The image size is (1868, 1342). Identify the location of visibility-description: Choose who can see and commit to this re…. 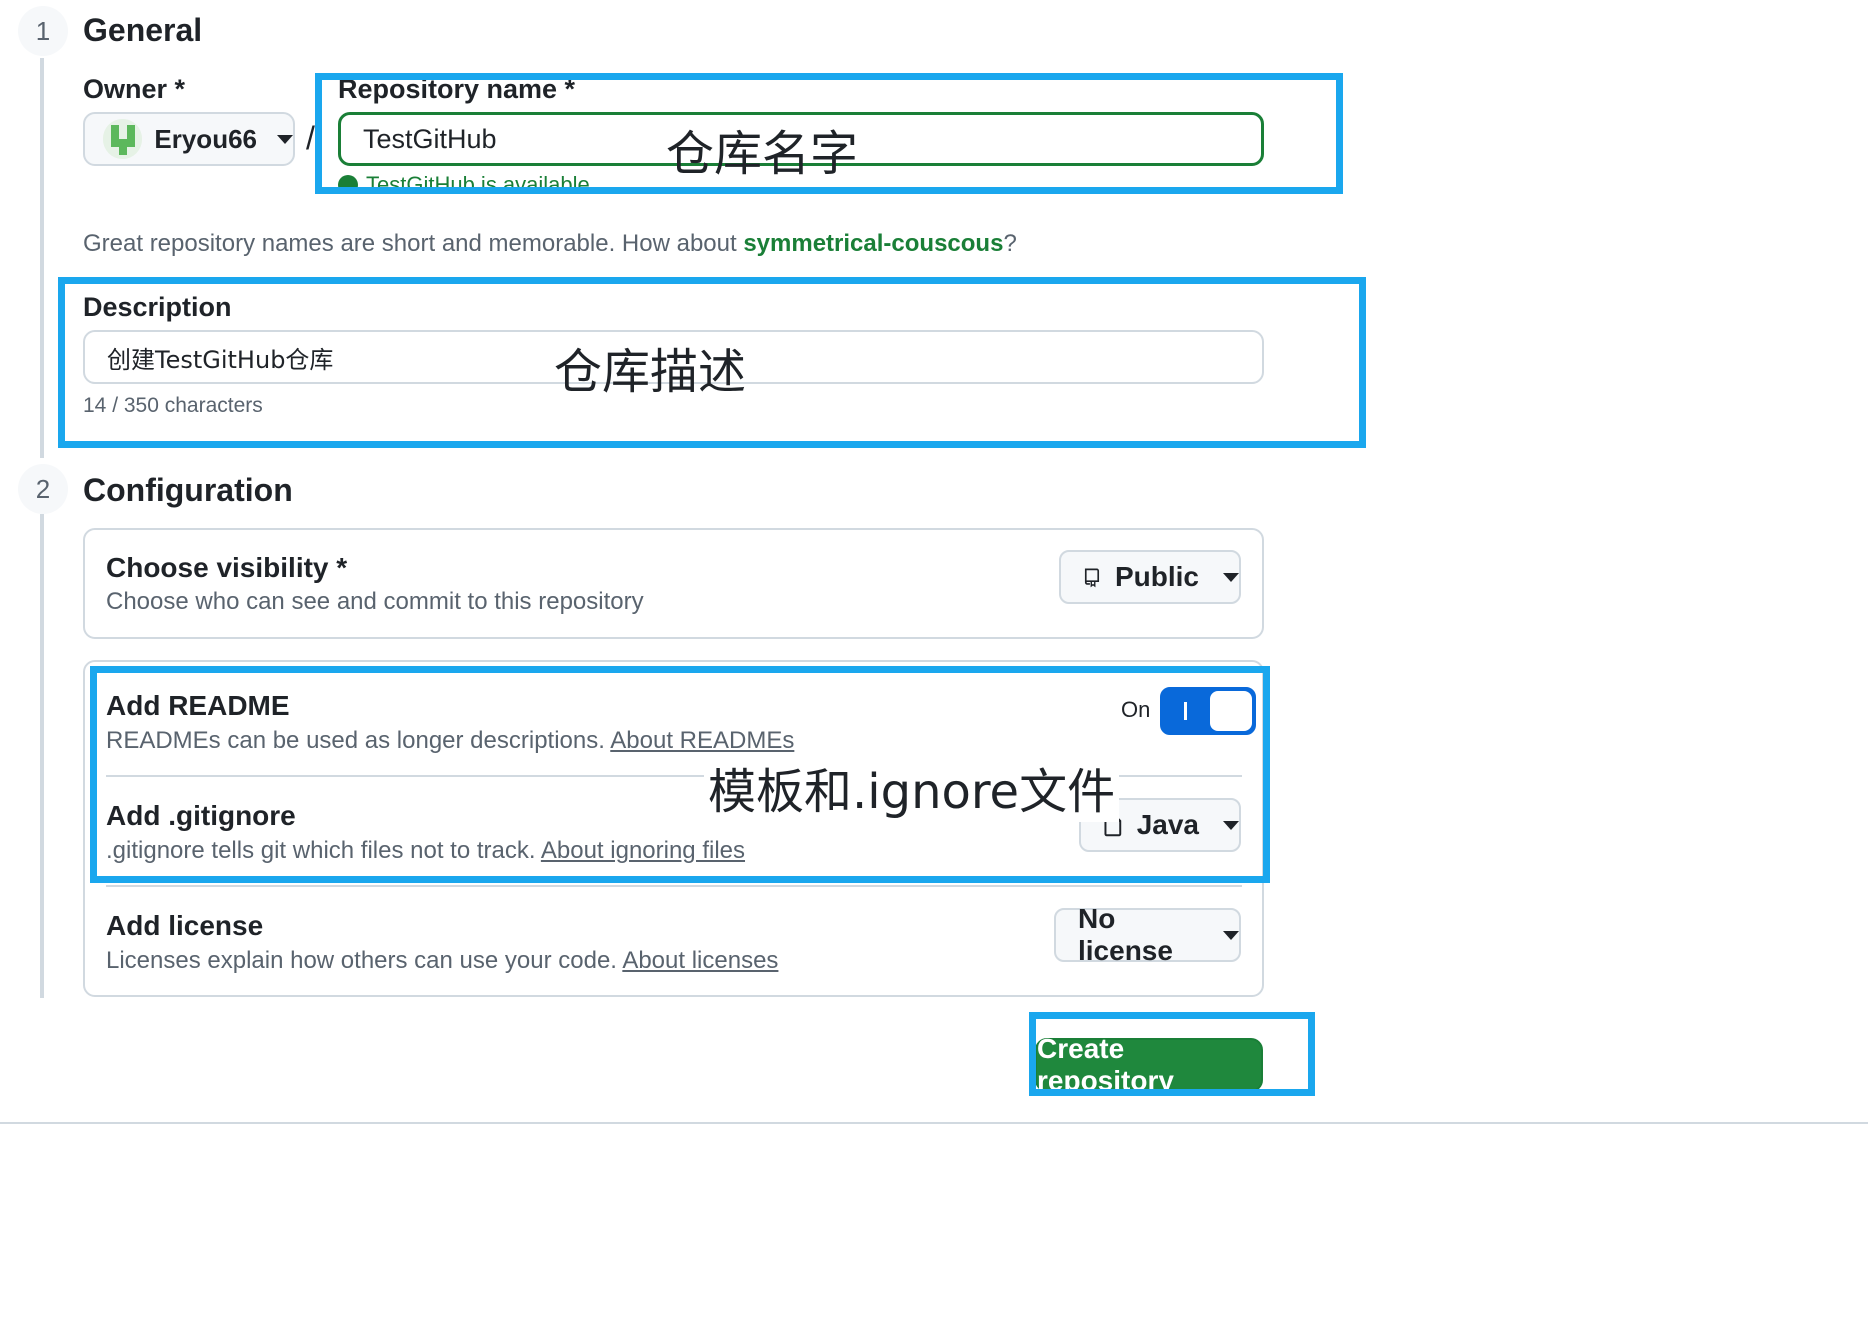
(375, 601).